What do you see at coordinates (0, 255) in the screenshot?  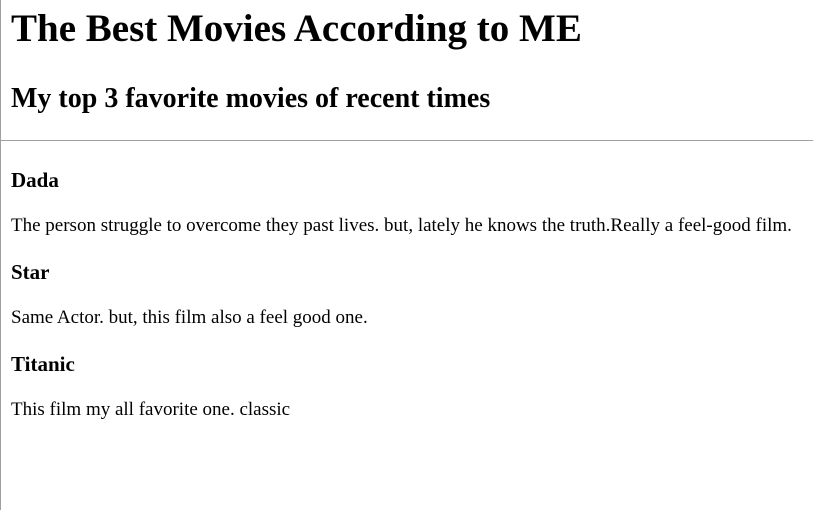 I see `window-left-border` at bounding box center [0, 255].